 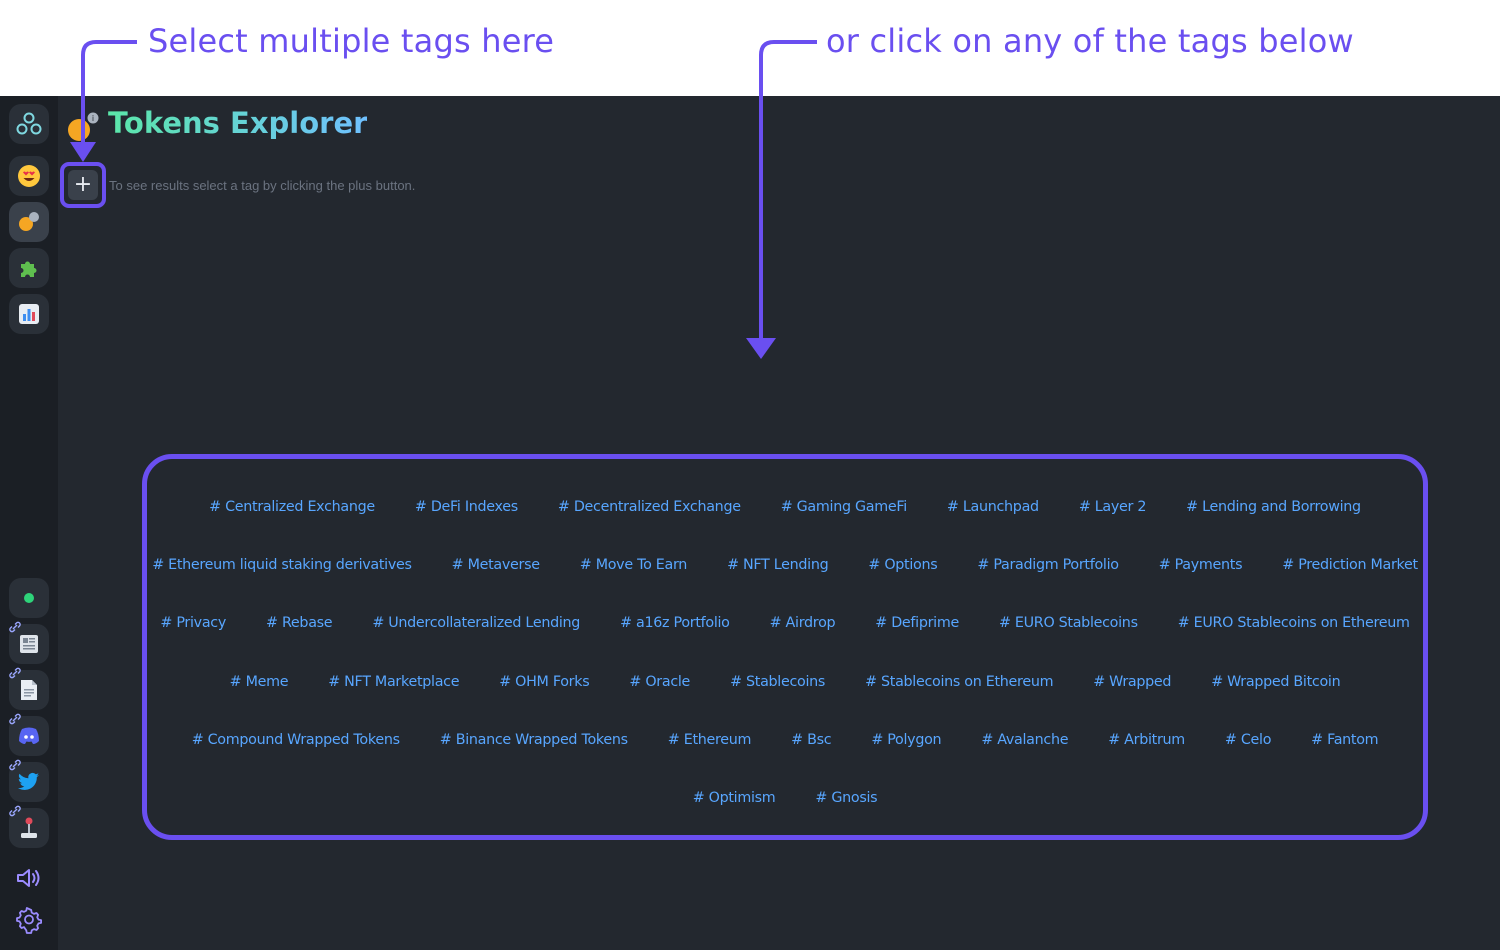 What do you see at coordinates (109, 94) in the screenshot?
I see `left-callout-arrow` at bounding box center [109, 94].